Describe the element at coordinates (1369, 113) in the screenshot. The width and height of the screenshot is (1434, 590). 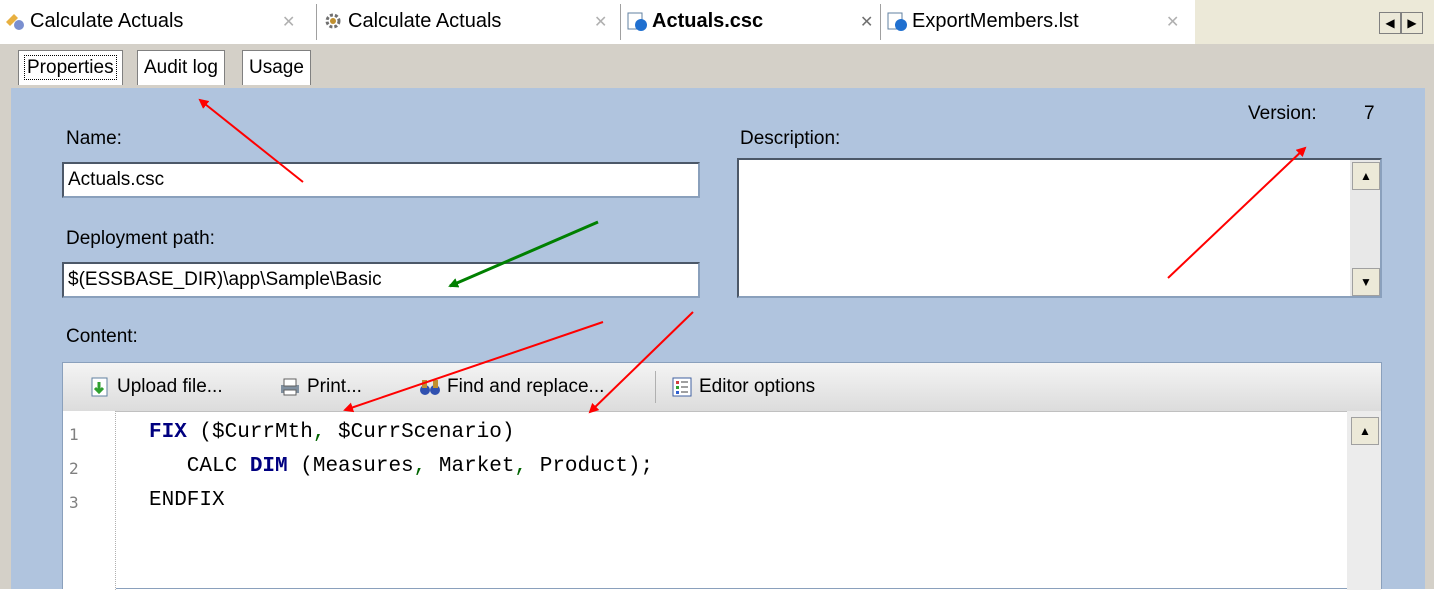
I see `version-value: 7` at that location.